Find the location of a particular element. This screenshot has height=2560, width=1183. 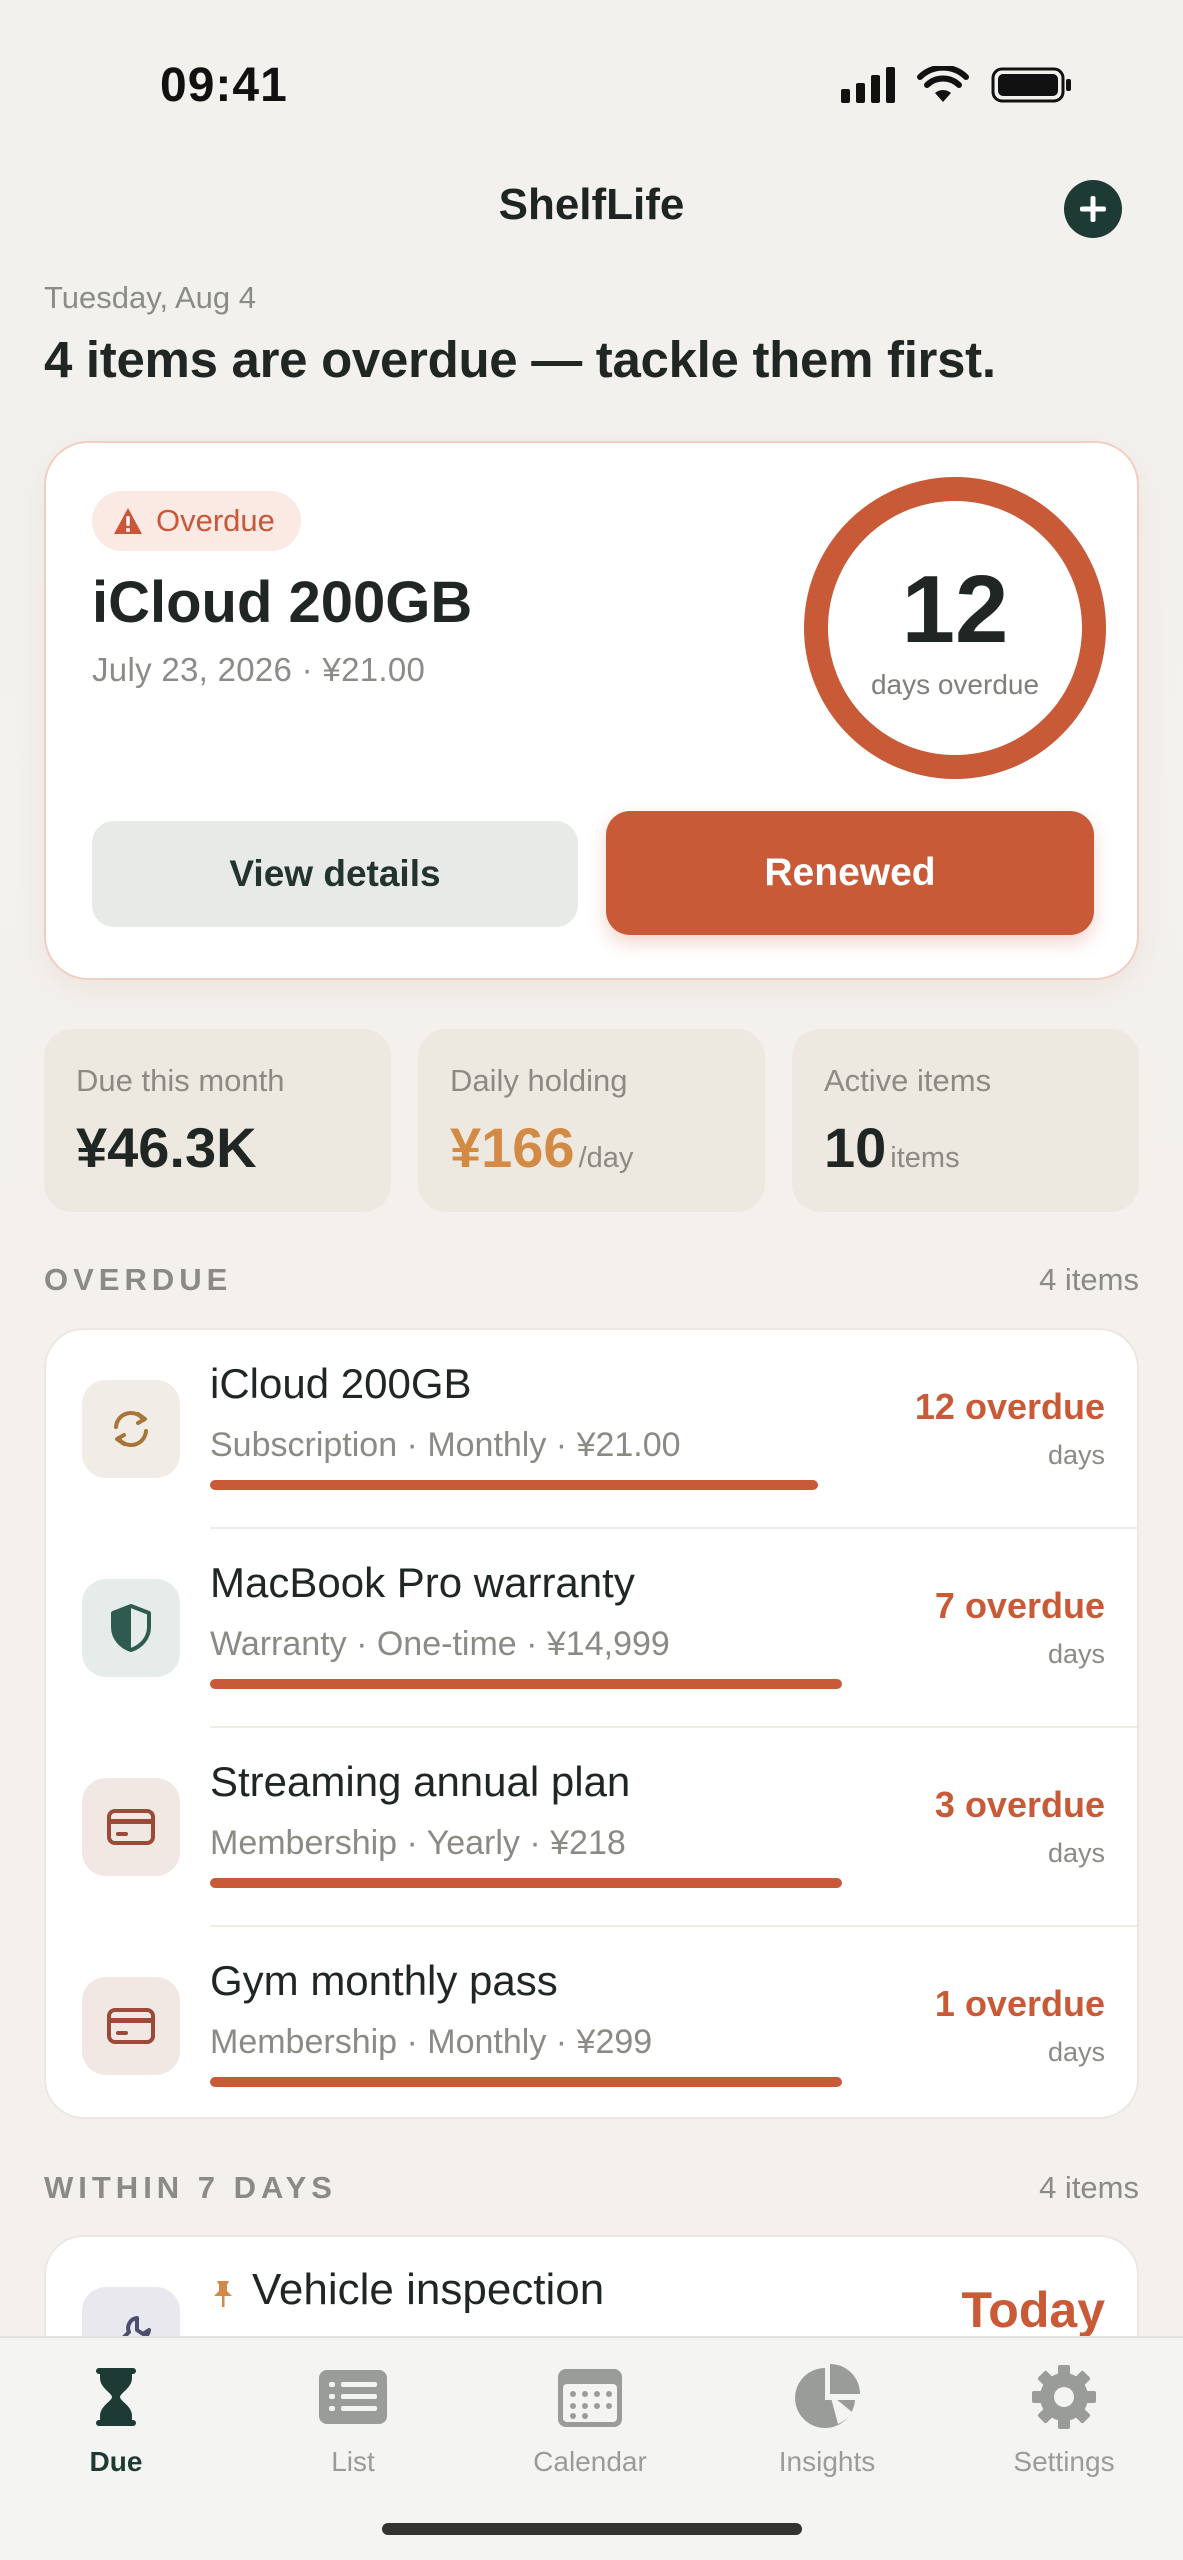

overdue-badge: Overdue is located at coordinates (196, 521).